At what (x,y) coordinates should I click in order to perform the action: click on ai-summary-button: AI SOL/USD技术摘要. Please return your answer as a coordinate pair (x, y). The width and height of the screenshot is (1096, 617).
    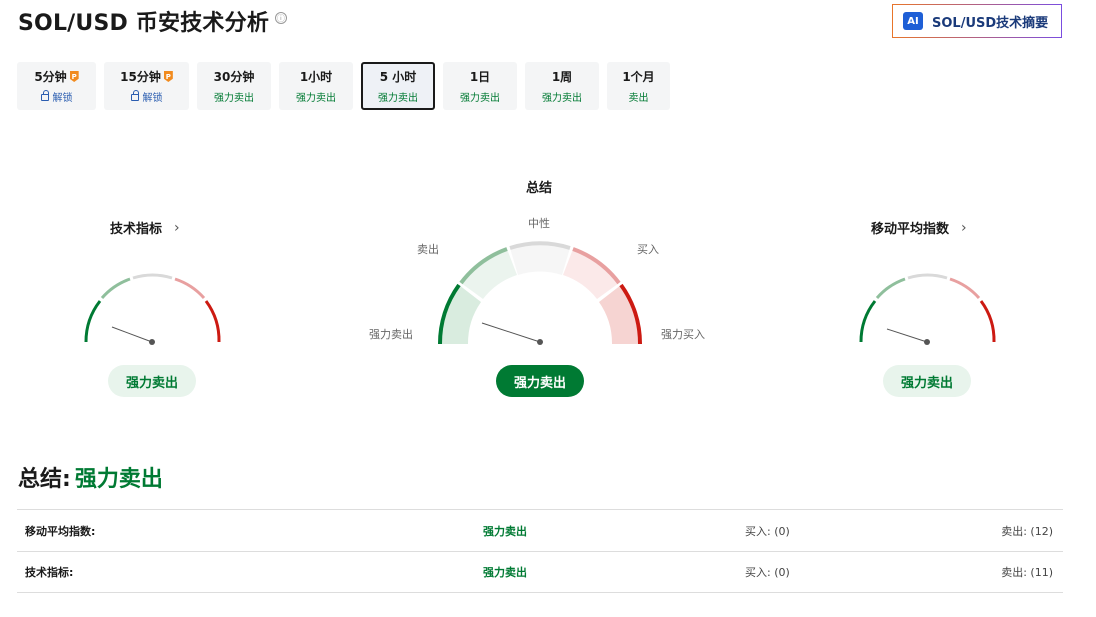
    Looking at the image, I should click on (977, 21).